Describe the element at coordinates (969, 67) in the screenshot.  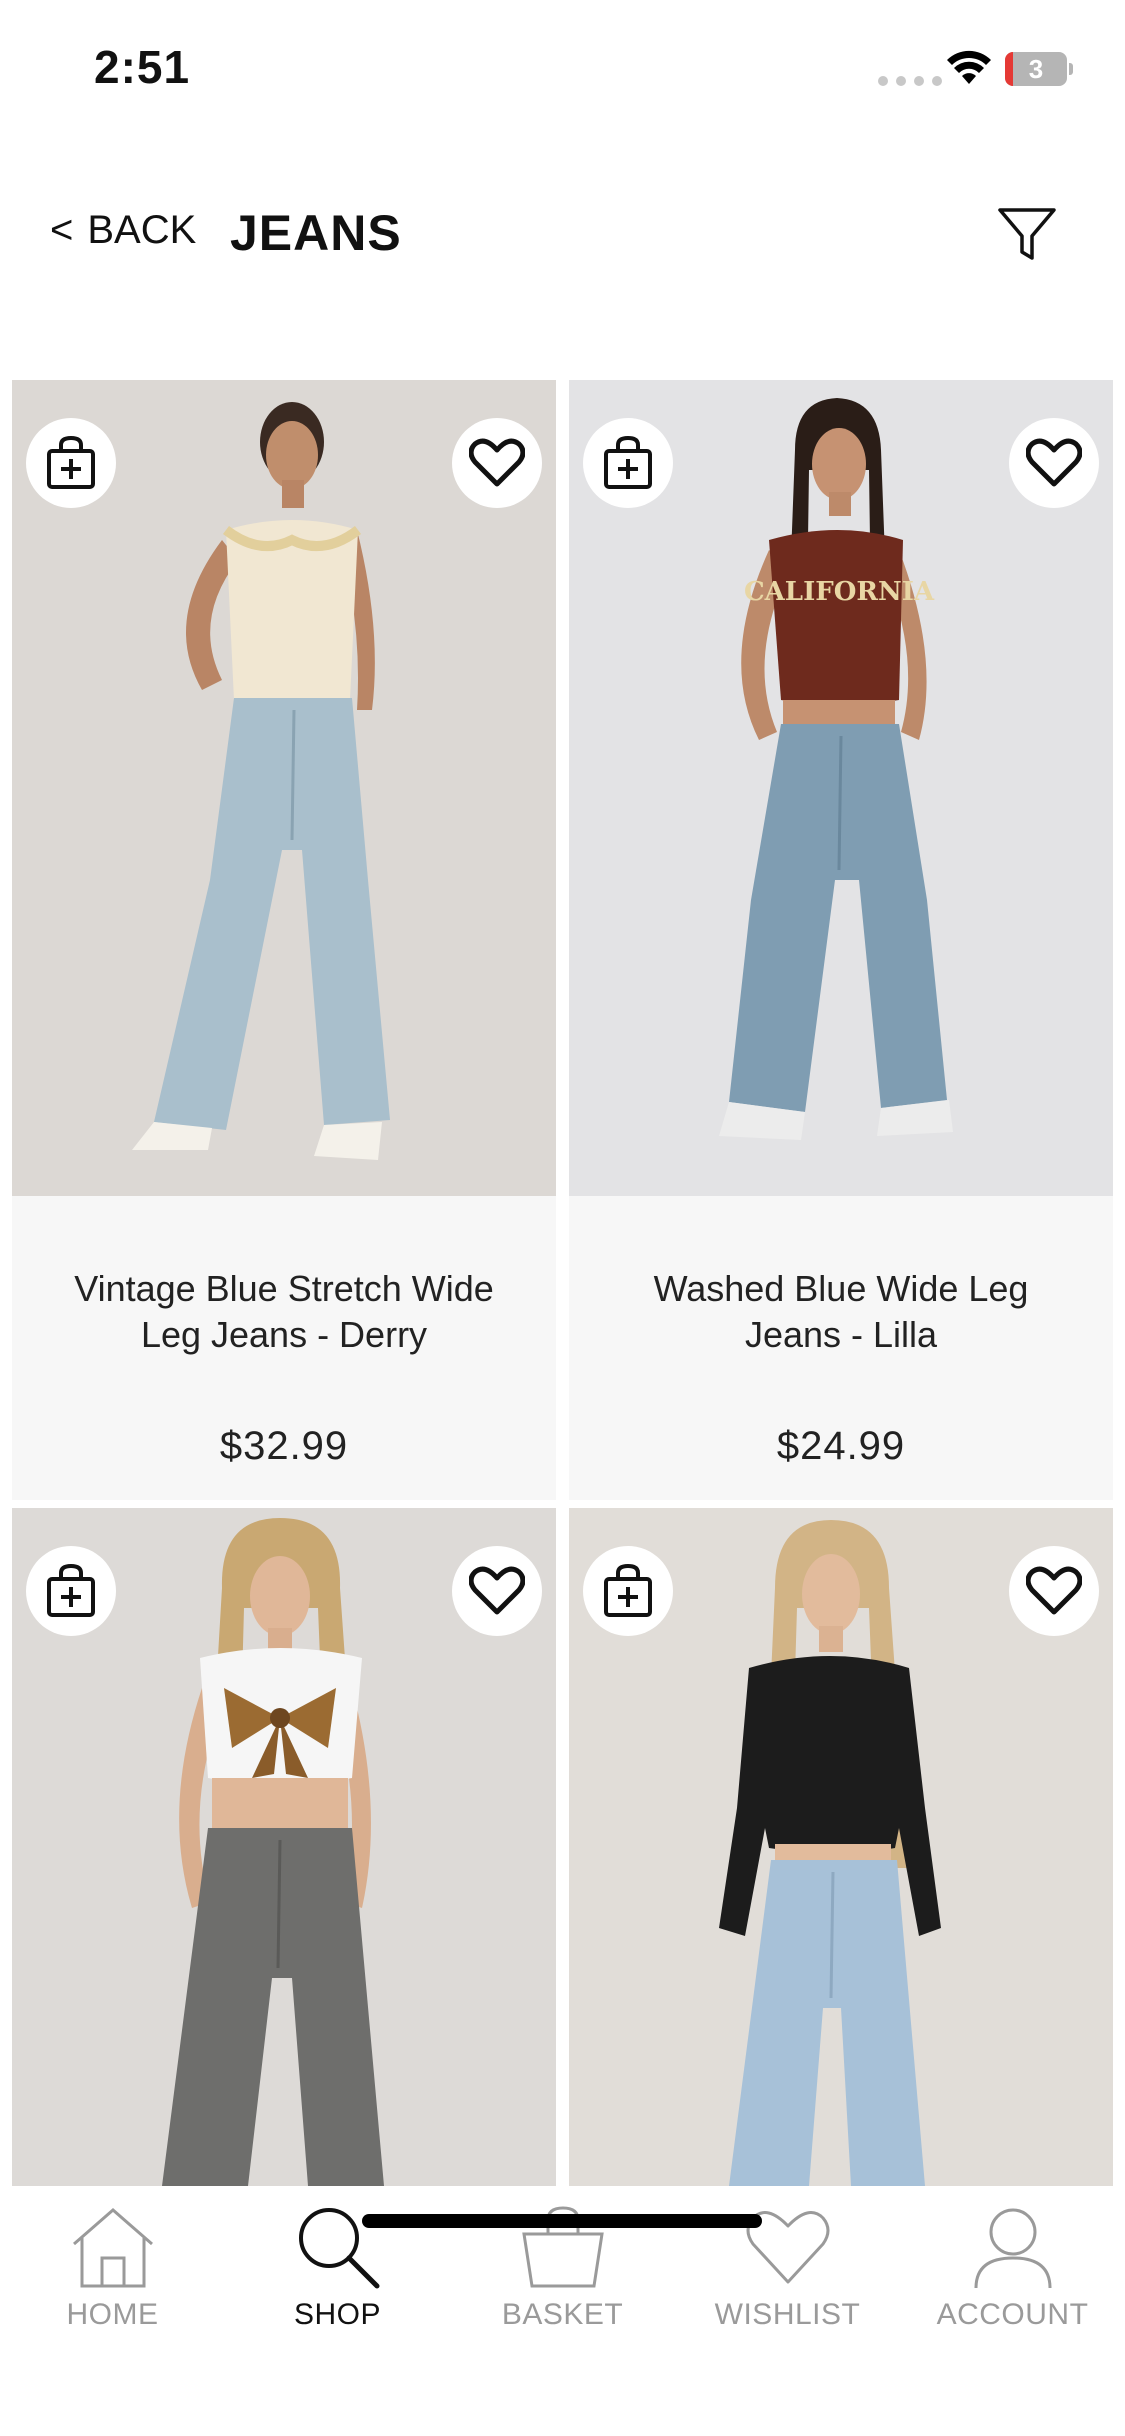
I see `wifi-icon` at that location.